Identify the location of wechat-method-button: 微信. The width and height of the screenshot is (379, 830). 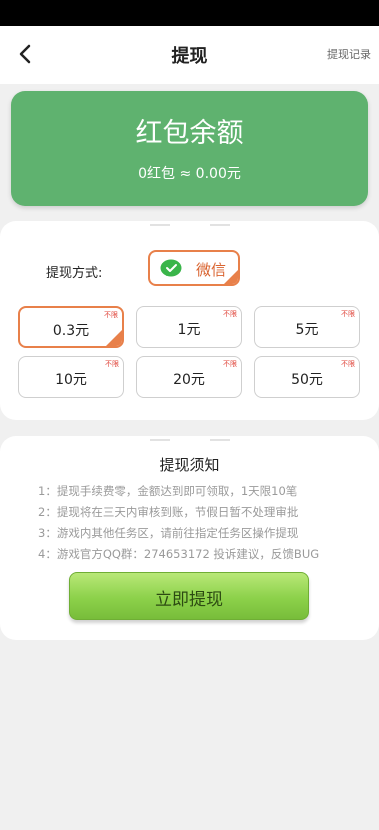
(194, 268).